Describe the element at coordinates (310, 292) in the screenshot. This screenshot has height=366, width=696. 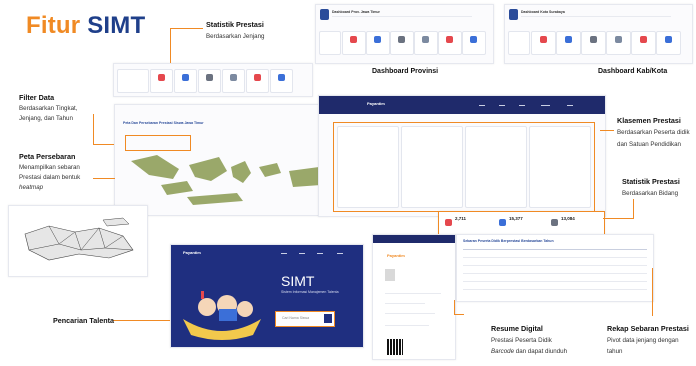
I see `simt-subtitle: Sistem Informasi Manajemen Talenta` at that location.